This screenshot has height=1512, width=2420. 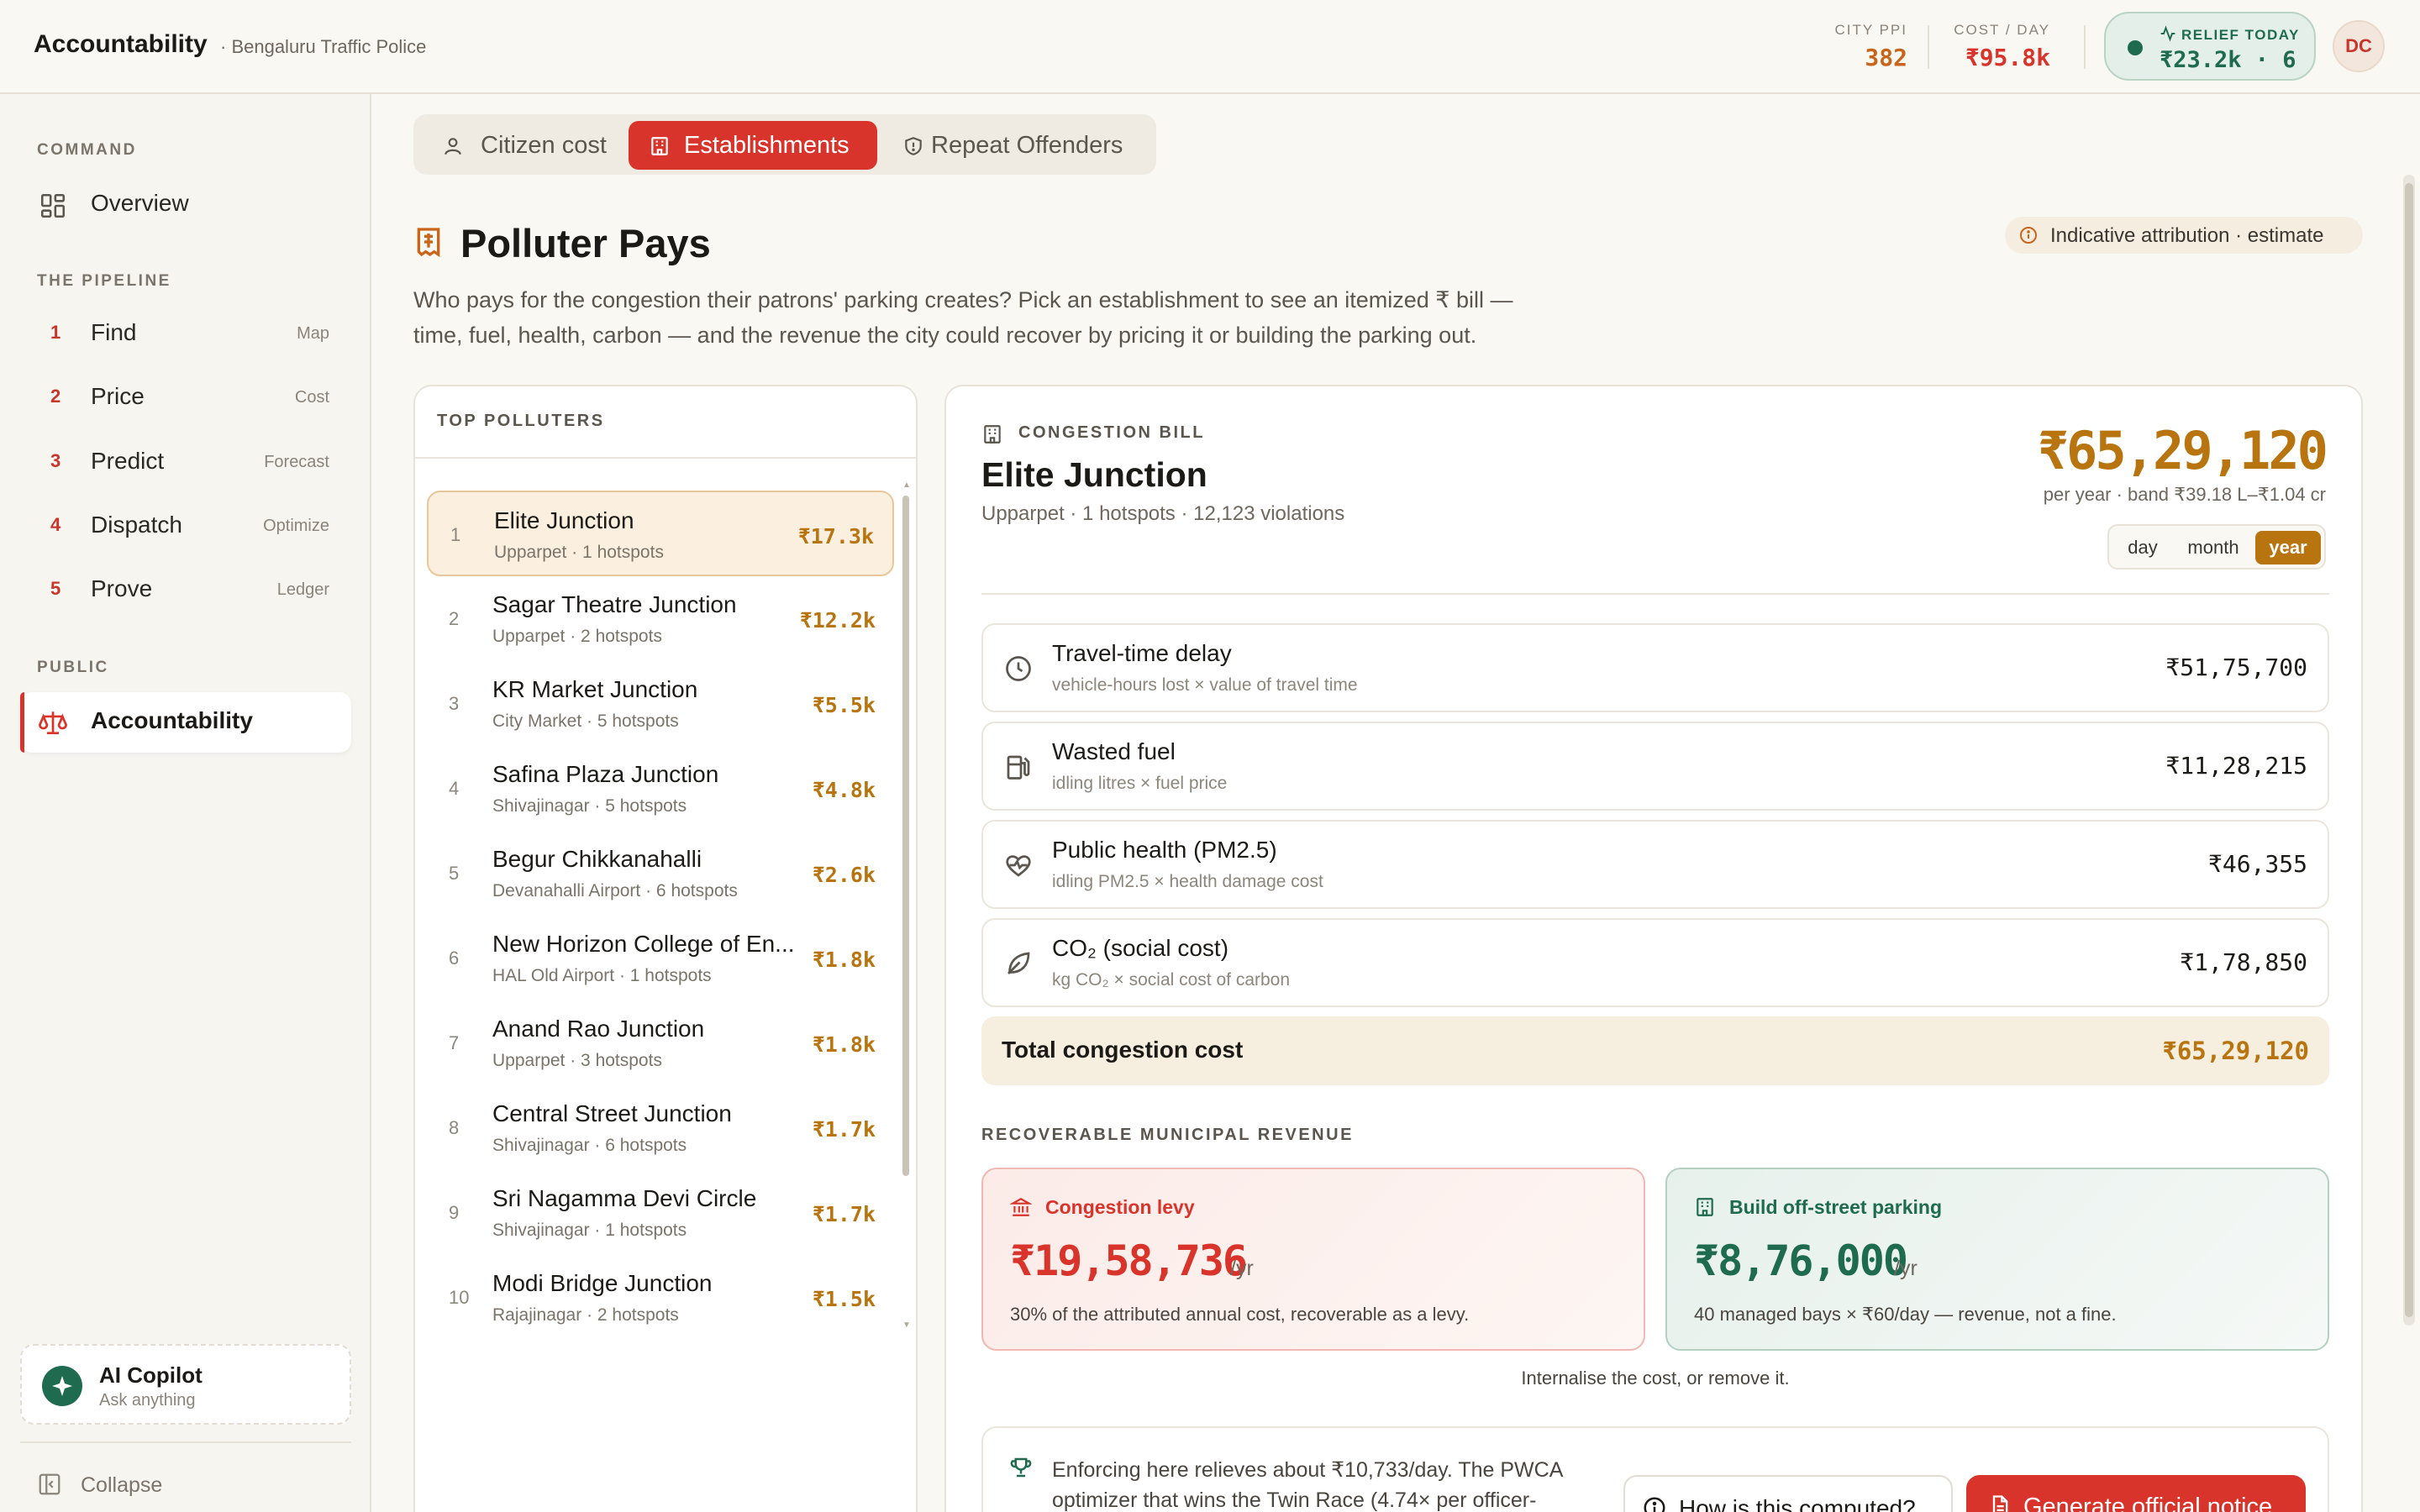 I want to click on avatar: DC, so click(x=2359, y=46).